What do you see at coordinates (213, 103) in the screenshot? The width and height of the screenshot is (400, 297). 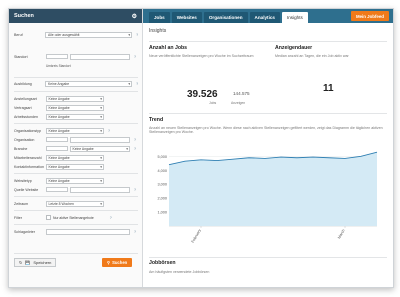 I see `jobs-caption: Jobs` at bounding box center [213, 103].